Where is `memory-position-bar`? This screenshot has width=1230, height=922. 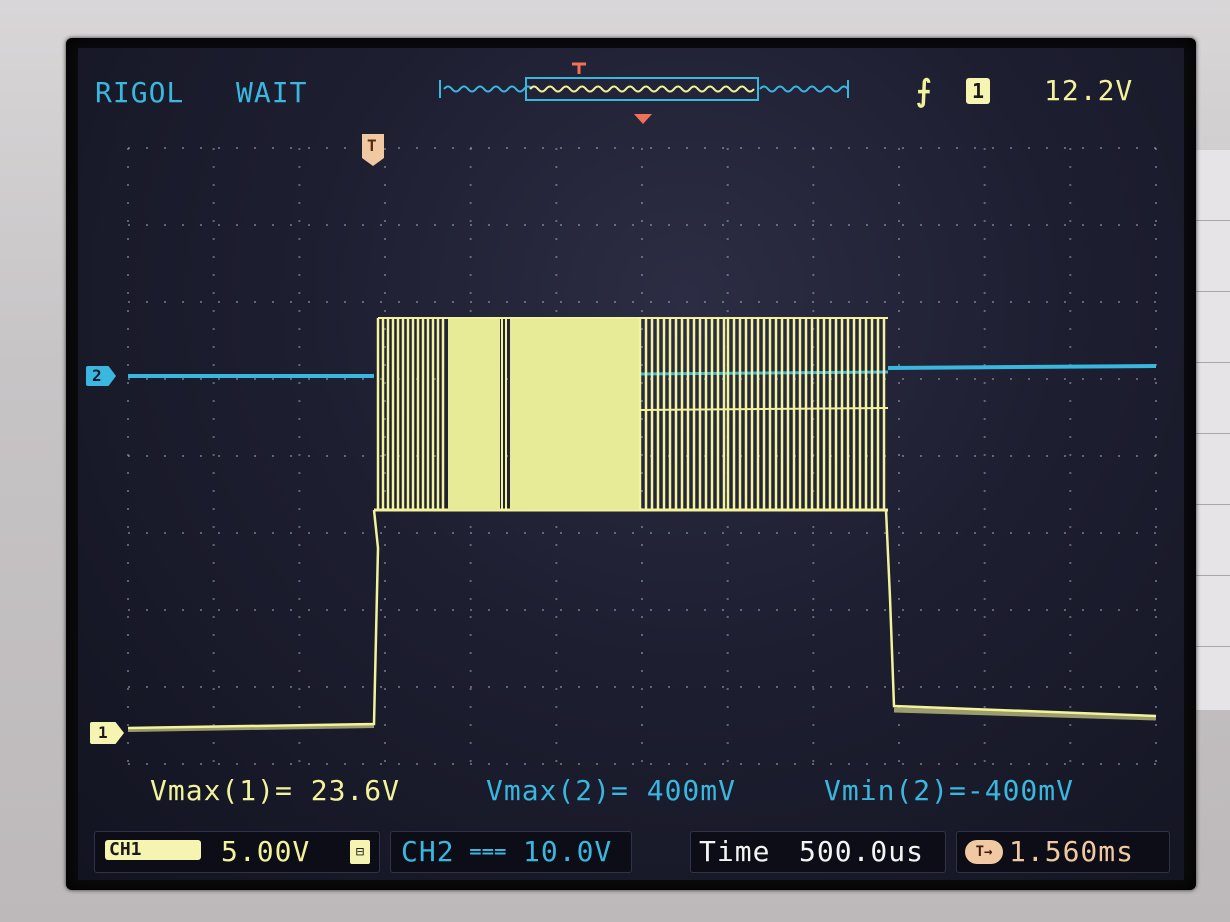
memory-position-bar is located at coordinates (644, 100).